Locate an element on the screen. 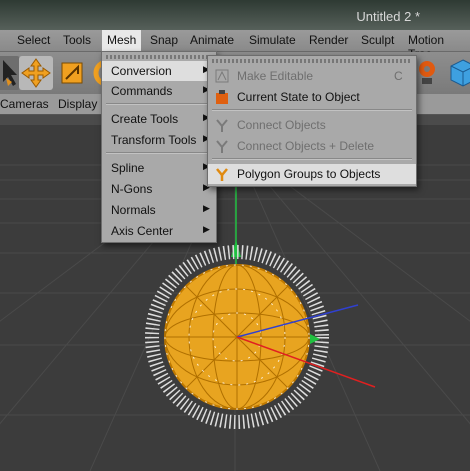 The width and height of the screenshot is (470, 471). menu-item-polygon-groups-to-objects: Polygon Groups to Objects is located at coordinates (312, 174).